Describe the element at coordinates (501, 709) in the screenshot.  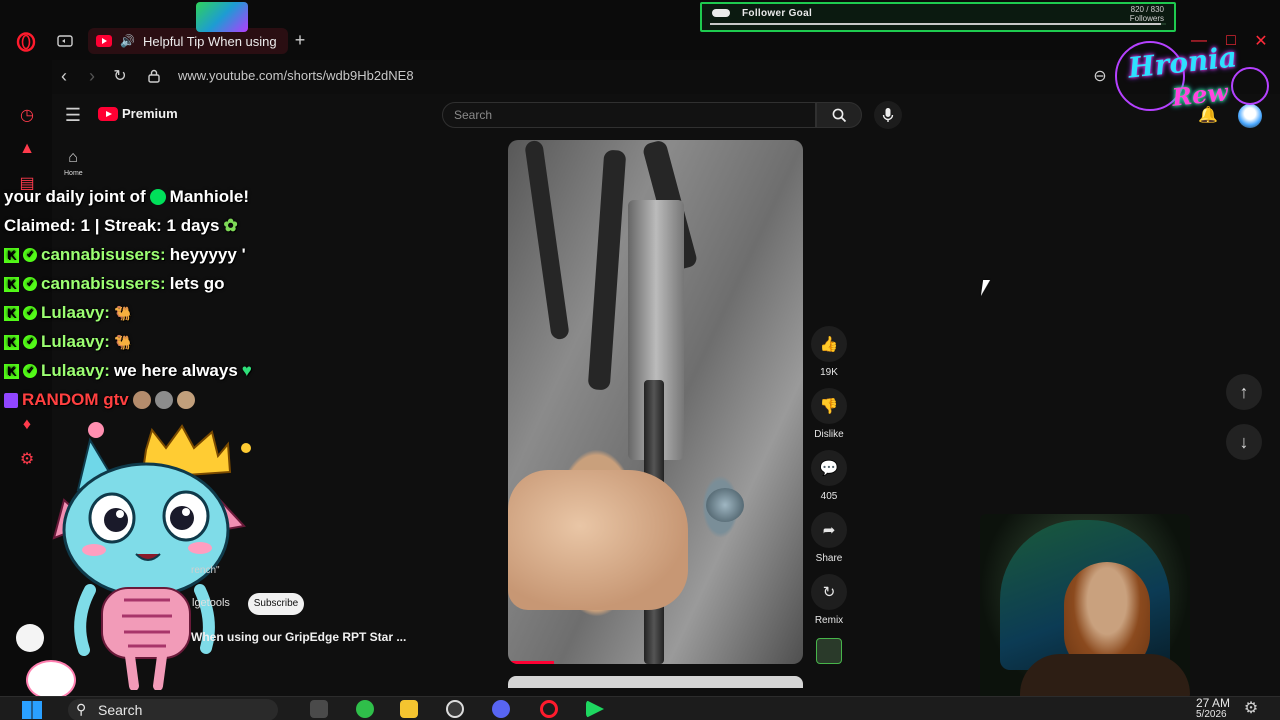
I see `discord-icon` at that location.